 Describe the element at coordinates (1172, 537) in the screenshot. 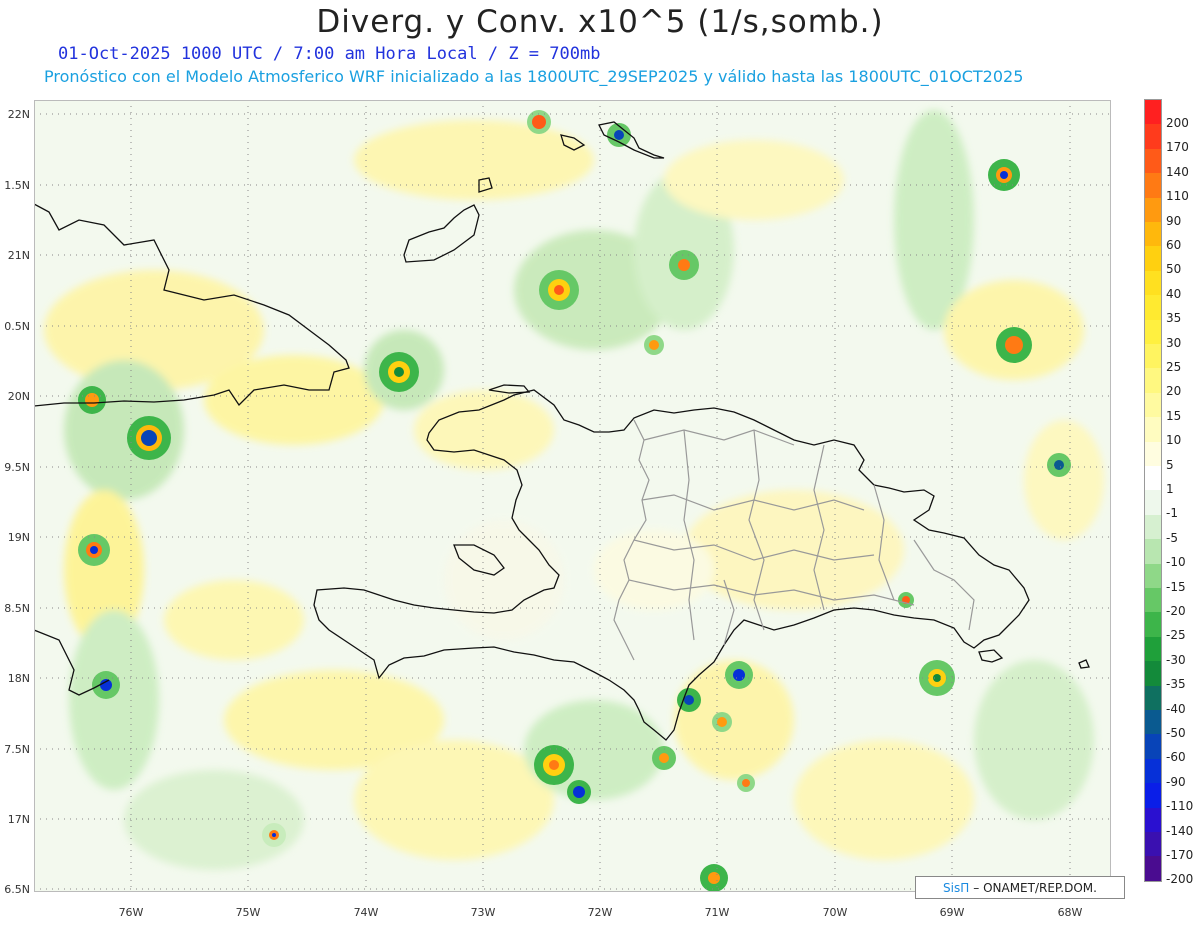

I see `colorbar-label: -5` at that location.